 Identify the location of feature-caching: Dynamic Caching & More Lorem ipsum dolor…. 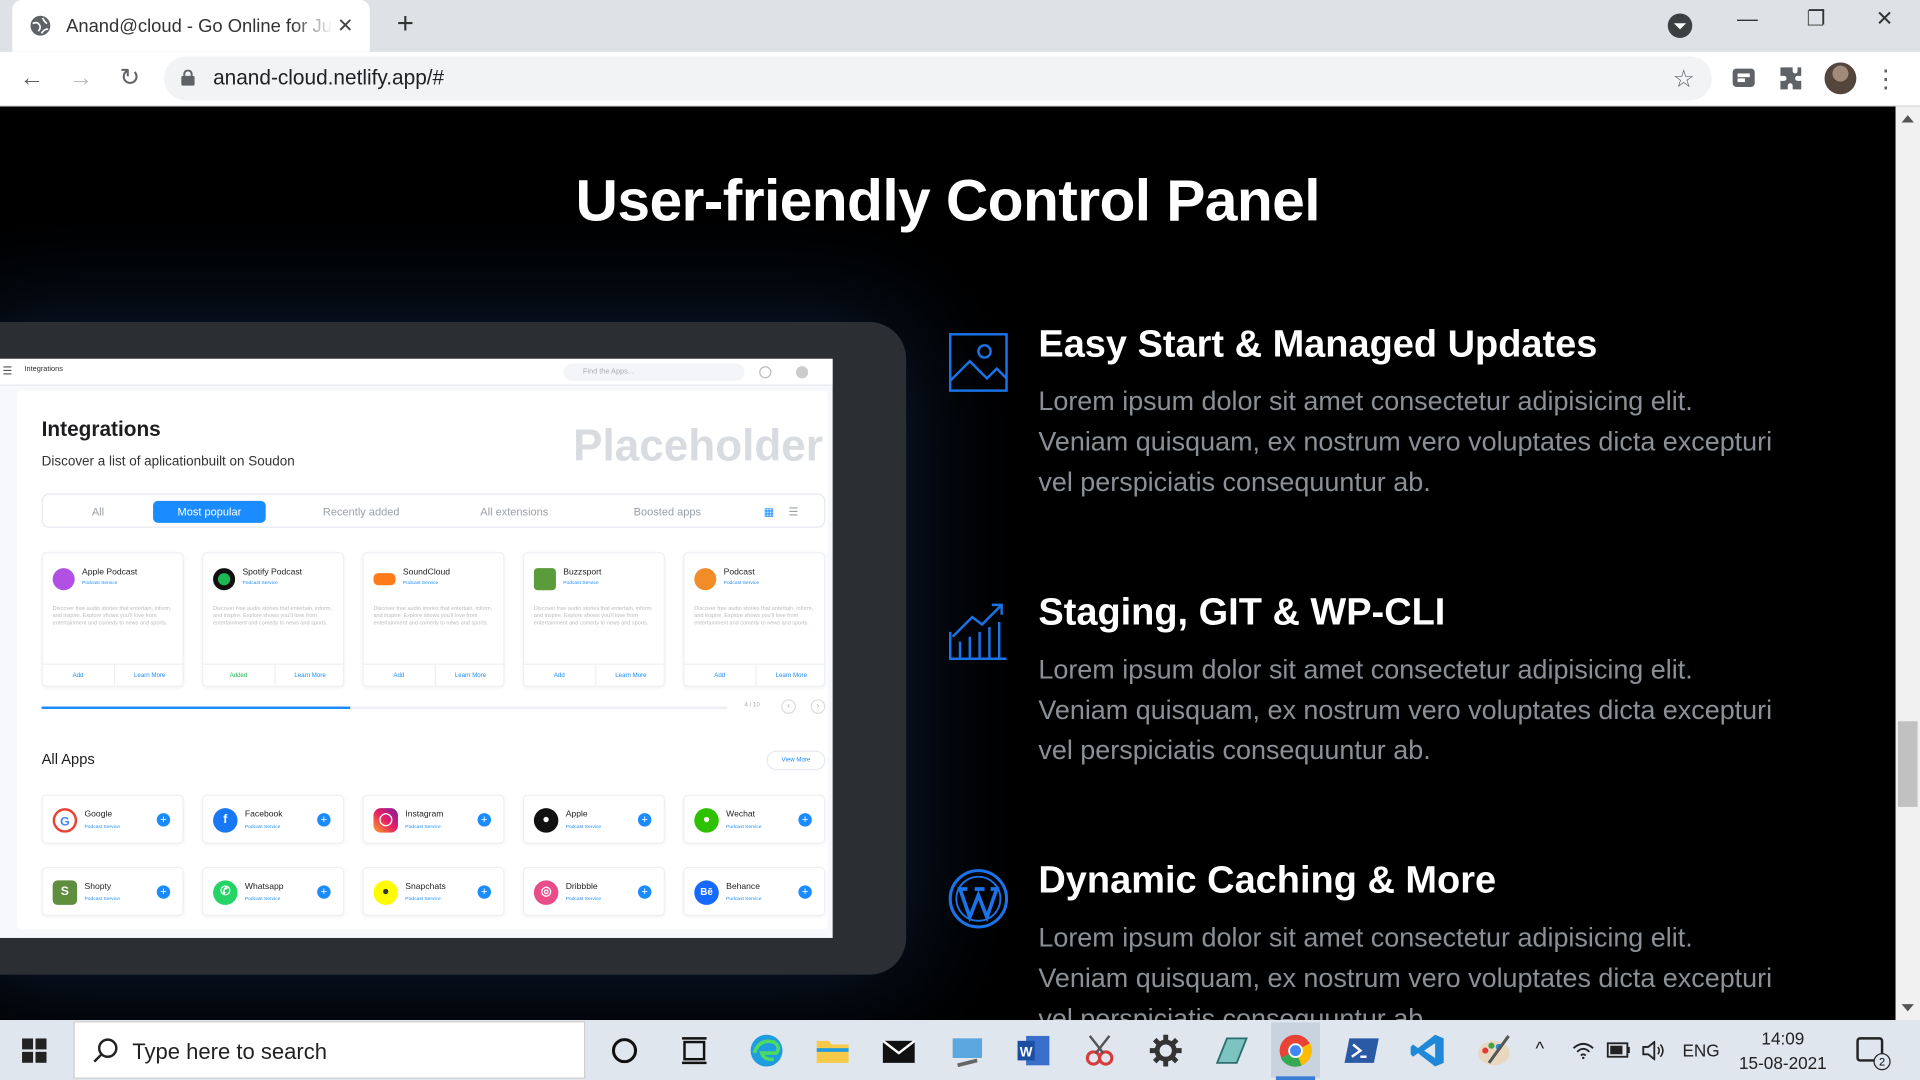
(1376, 939).